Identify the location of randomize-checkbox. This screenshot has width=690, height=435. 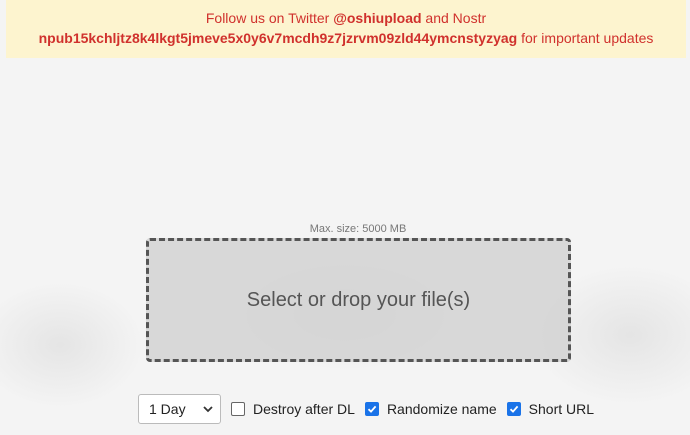
(371, 409).